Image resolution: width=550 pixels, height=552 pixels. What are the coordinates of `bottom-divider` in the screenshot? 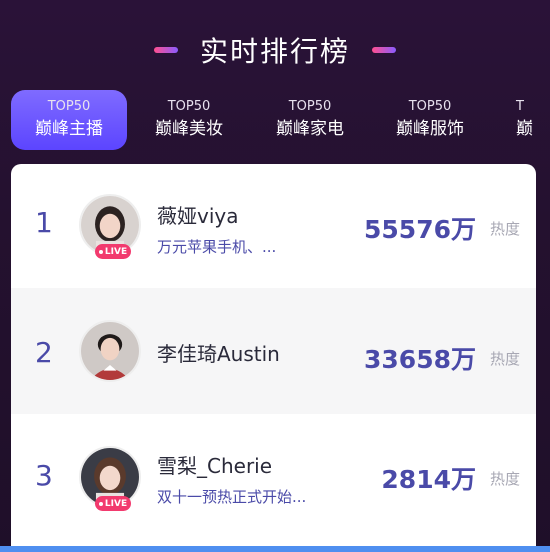 It's located at (275, 549).